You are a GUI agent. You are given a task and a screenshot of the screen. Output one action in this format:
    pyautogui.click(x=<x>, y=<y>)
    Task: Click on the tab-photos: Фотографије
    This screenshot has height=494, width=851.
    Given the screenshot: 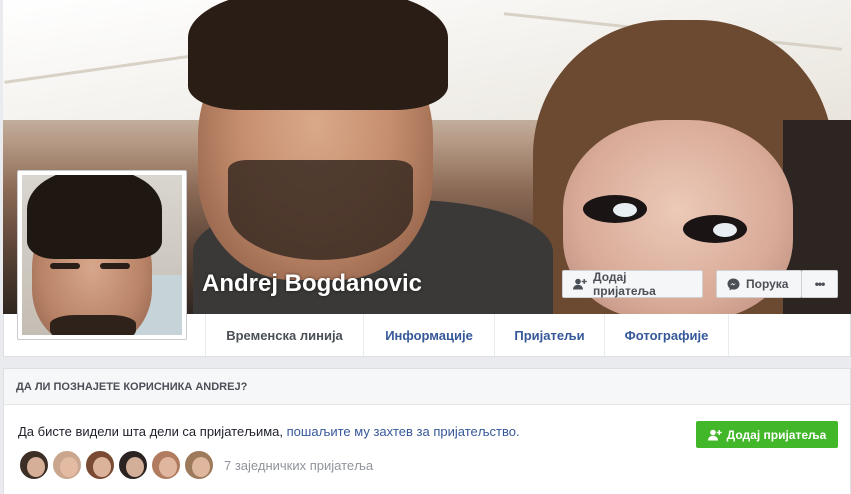 What is the action you would take?
    pyautogui.click(x=666, y=335)
    